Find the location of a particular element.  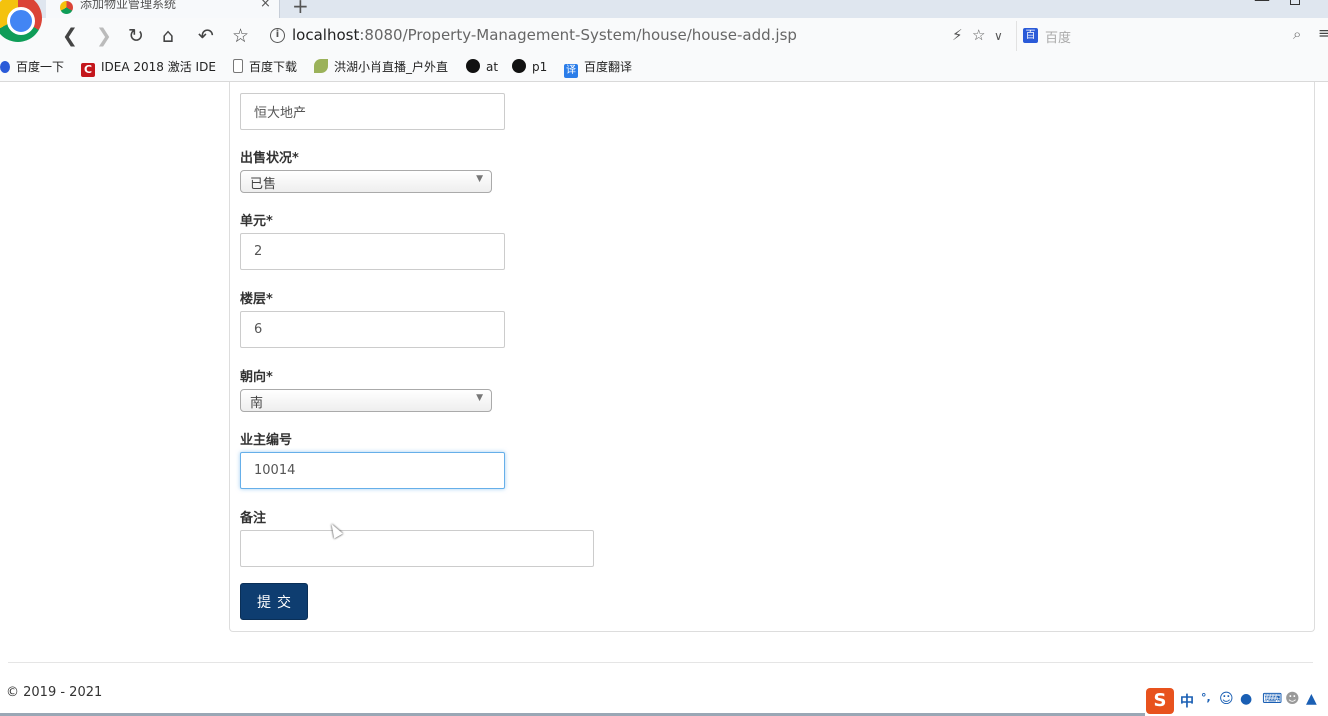

sale-status-select: 已售 ▼ is located at coordinates (366, 181).